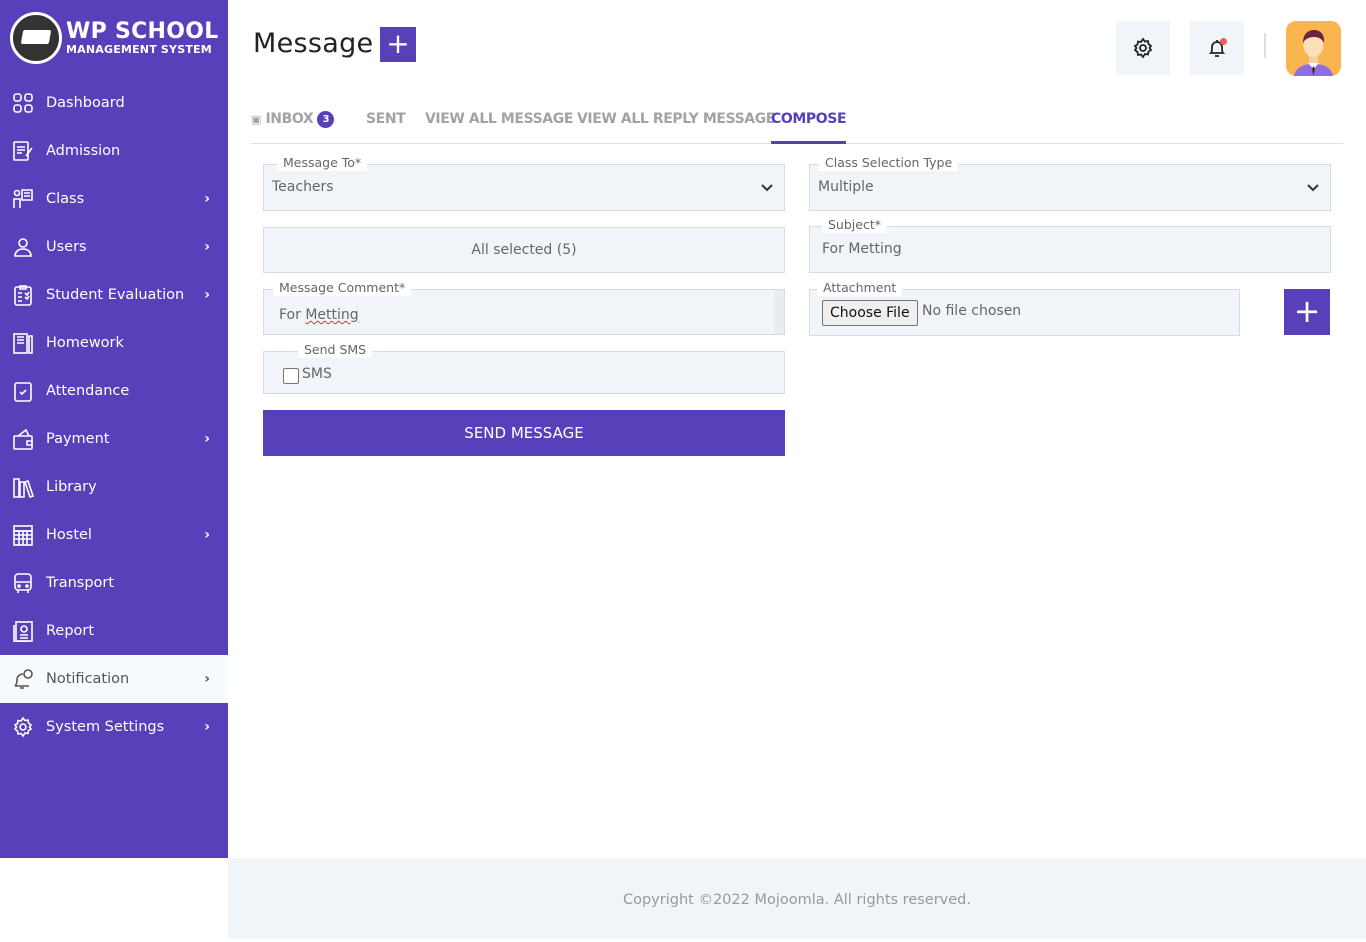 This screenshot has height=942, width=1366. What do you see at coordinates (972, 311) in the screenshot?
I see `file-status: No file chosen` at bounding box center [972, 311].